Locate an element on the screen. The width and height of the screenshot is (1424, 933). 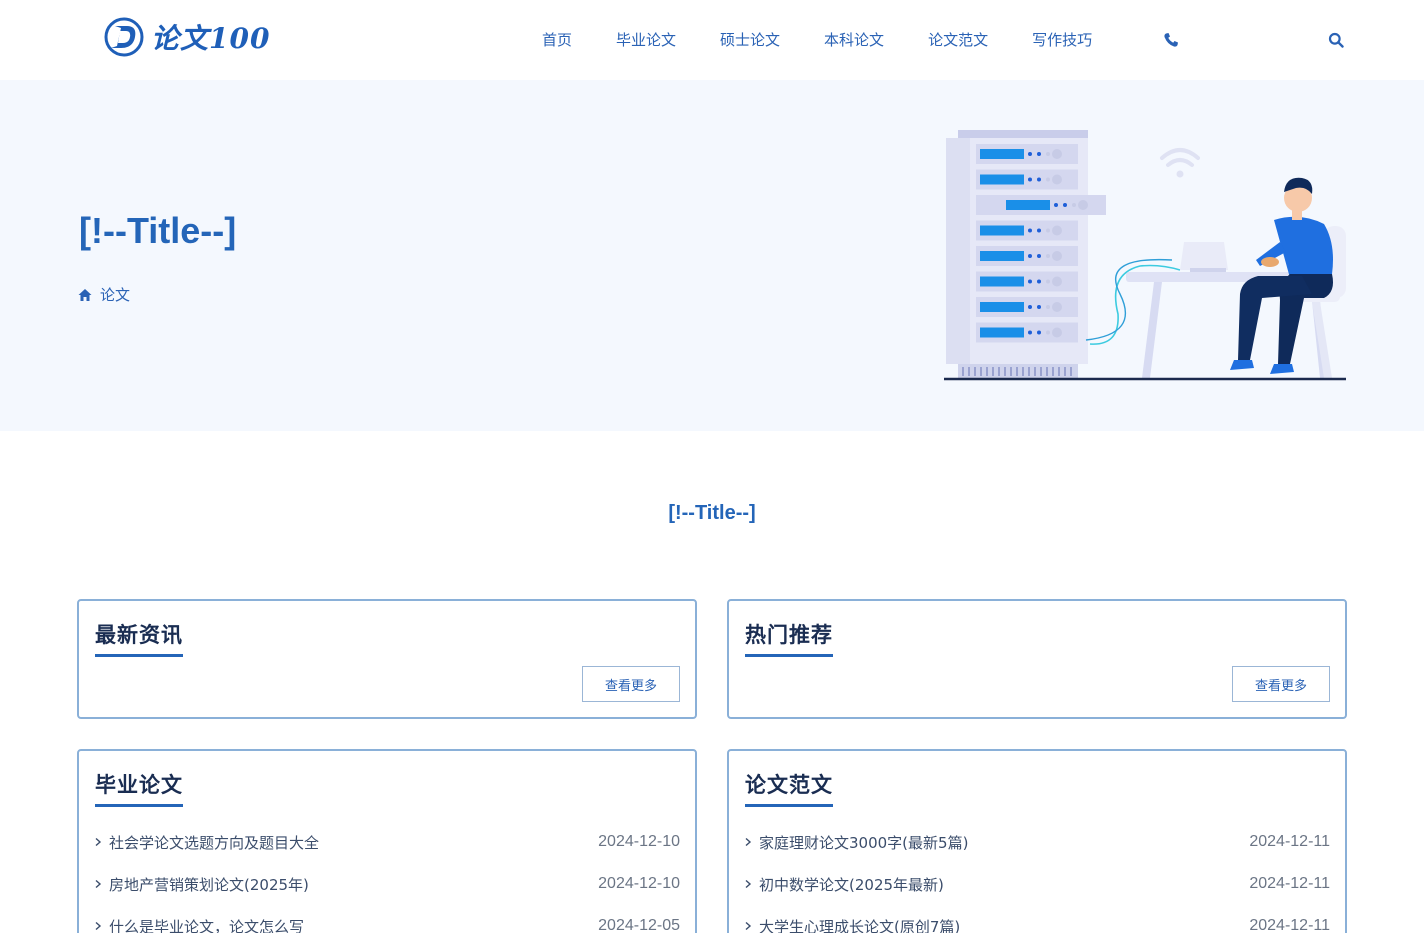
nav-item-master: 硕士论文 is located at coordinates (750, 40).